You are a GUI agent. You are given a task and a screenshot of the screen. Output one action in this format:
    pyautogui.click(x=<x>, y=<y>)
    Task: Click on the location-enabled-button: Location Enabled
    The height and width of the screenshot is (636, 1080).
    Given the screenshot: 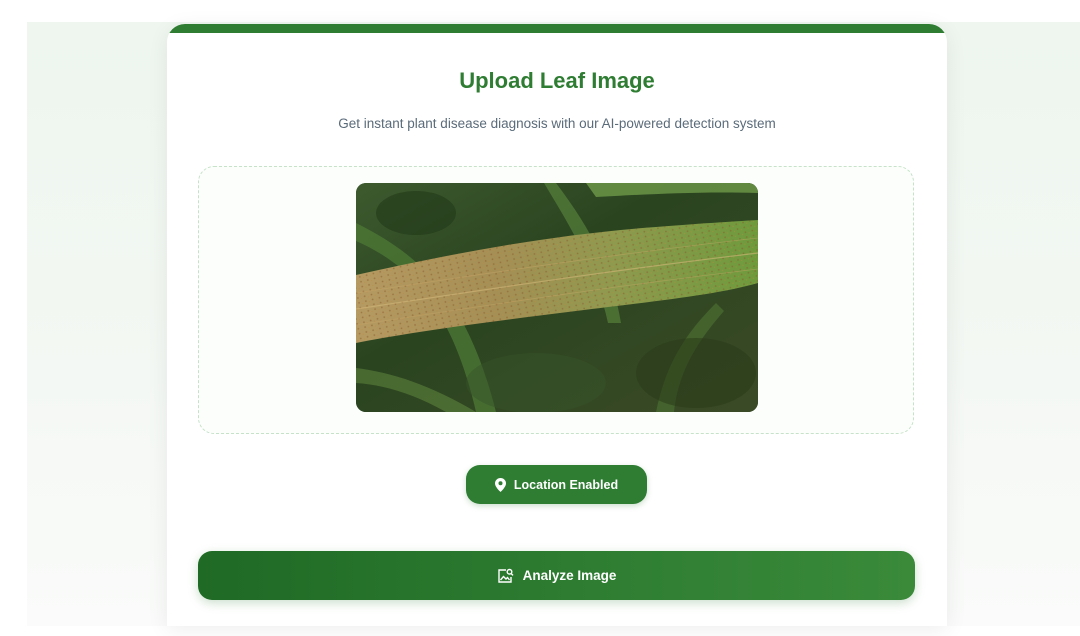 What is the action you would take?
    pyautogui.click(x=556, y=484)
    